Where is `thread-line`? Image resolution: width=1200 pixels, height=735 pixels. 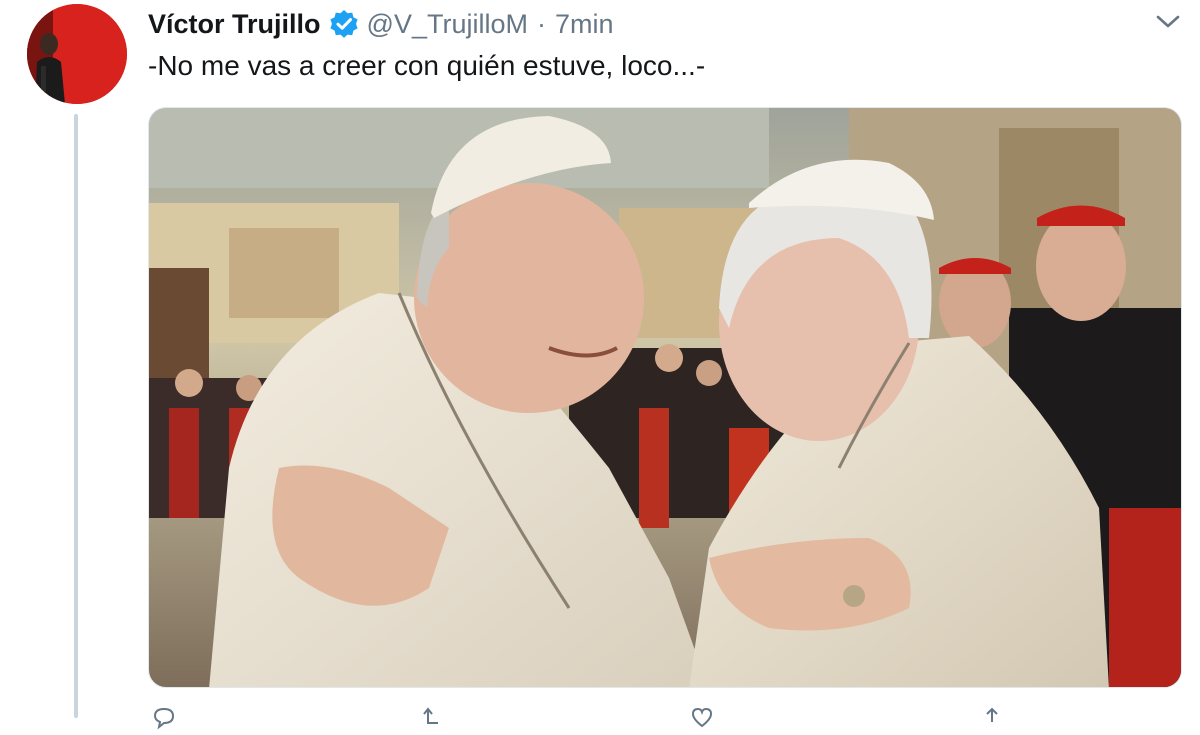
thread-line is located at coordinates (76, 416).